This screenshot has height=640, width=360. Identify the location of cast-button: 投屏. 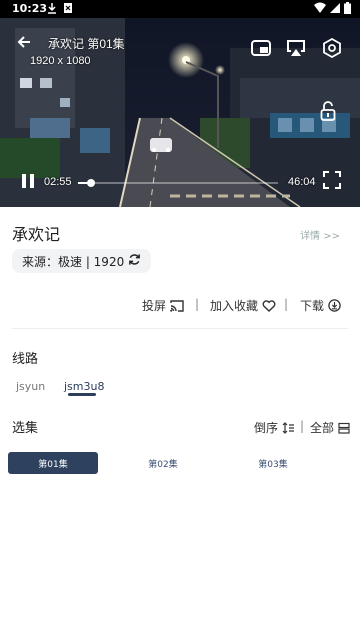
(163, 305).